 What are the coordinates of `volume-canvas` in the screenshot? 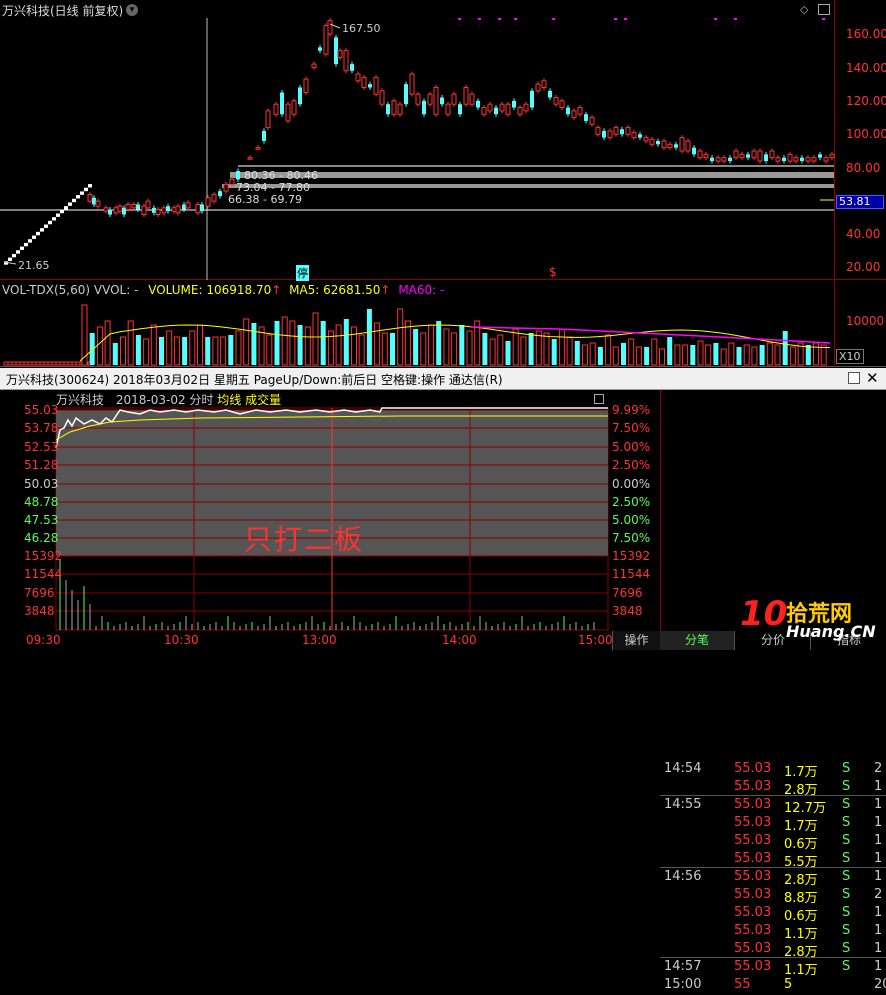 It's located at (417, 335).